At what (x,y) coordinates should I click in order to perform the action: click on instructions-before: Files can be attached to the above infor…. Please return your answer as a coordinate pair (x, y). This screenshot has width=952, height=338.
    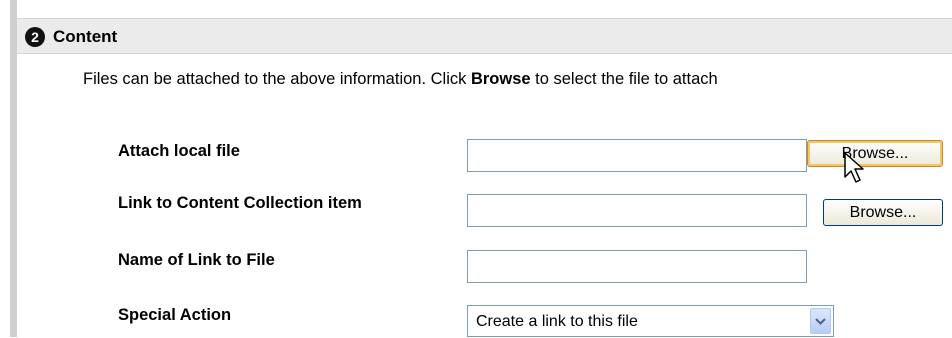
    Looking at the image, I should click on (277, 79).